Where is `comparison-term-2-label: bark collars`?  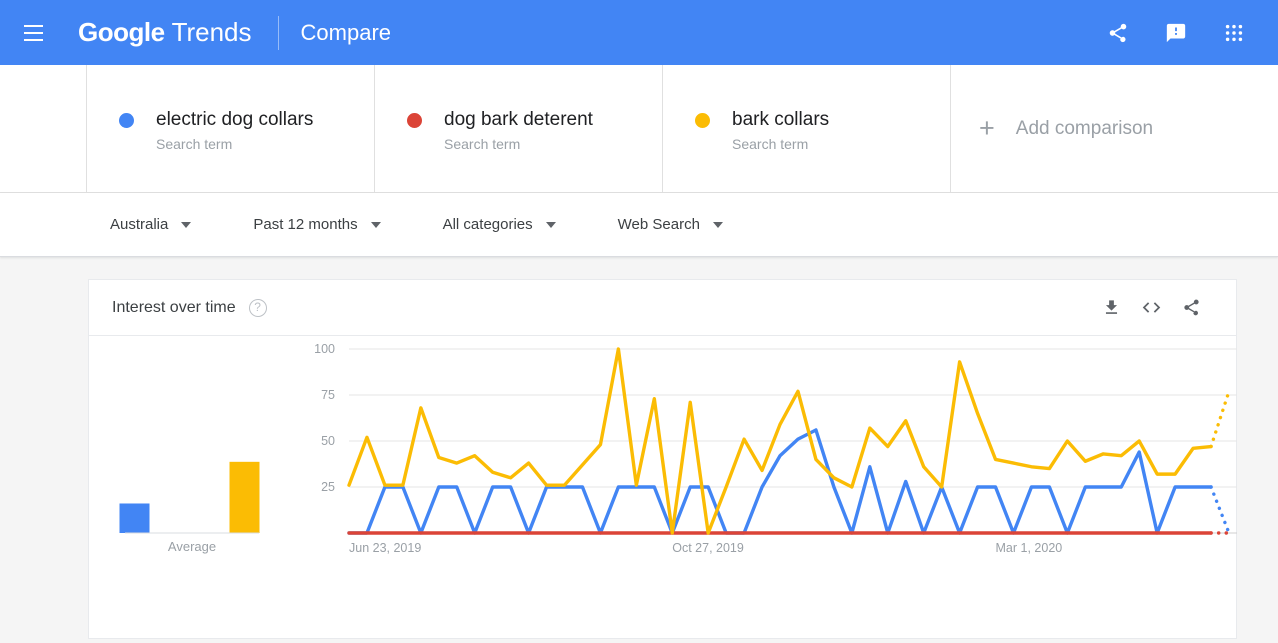
comparison-term-2-label: bark collars is located at coordinates (781, 119).